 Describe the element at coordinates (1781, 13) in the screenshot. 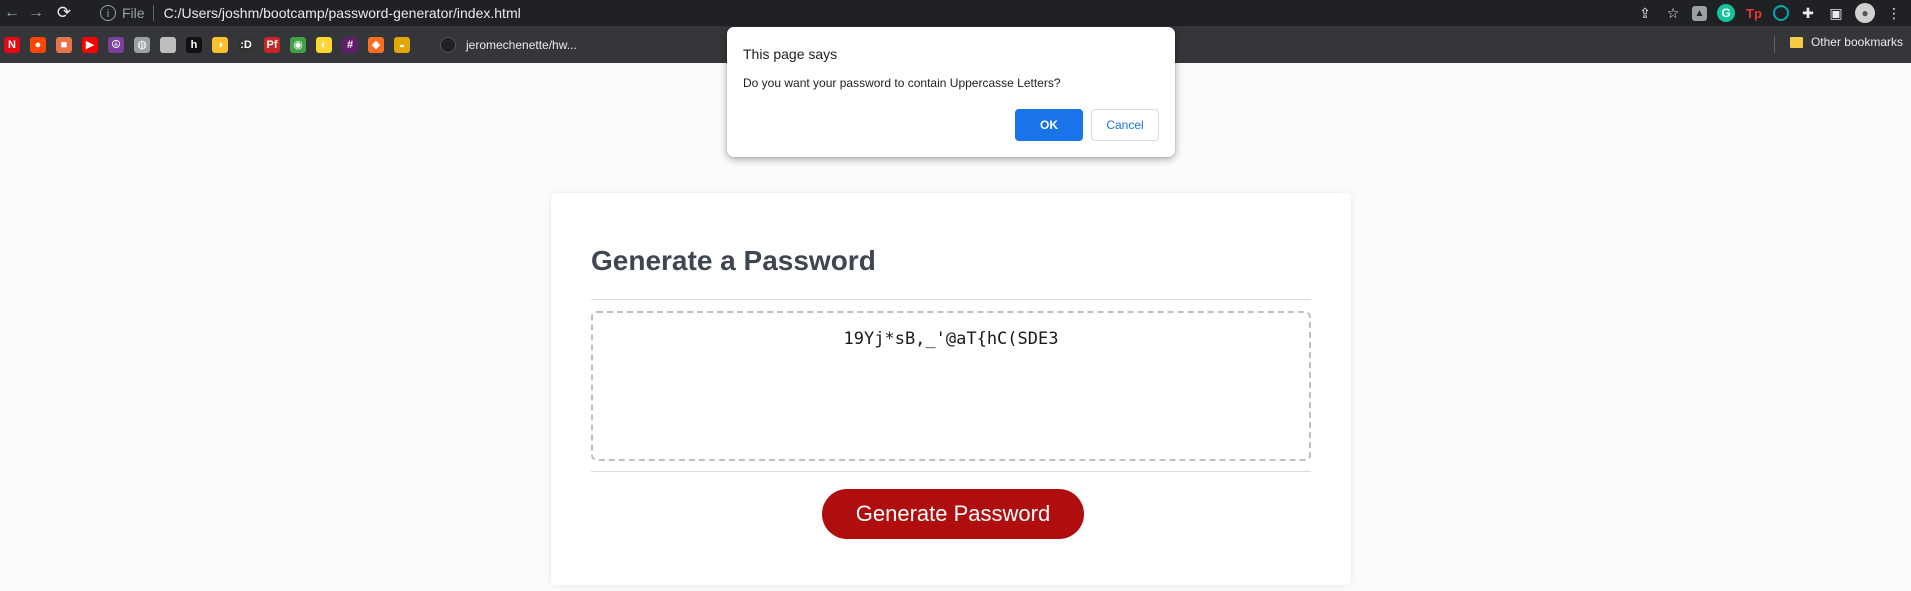

I see `ring-extension-icon` at that location.